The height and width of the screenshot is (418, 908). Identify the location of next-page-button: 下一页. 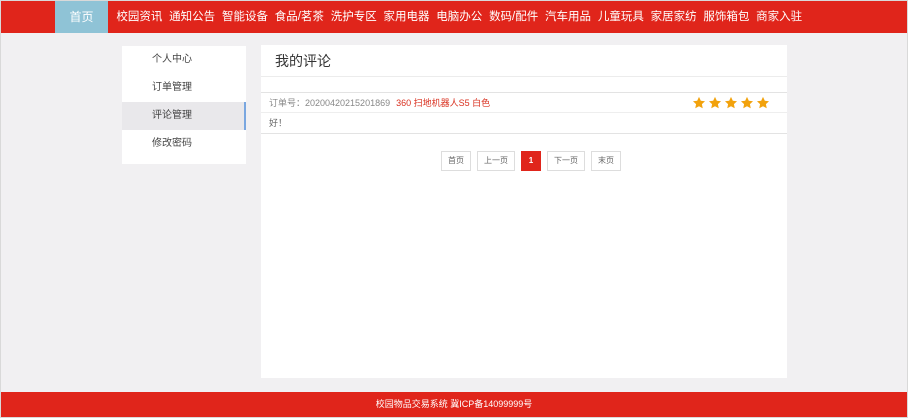
(566, 161).